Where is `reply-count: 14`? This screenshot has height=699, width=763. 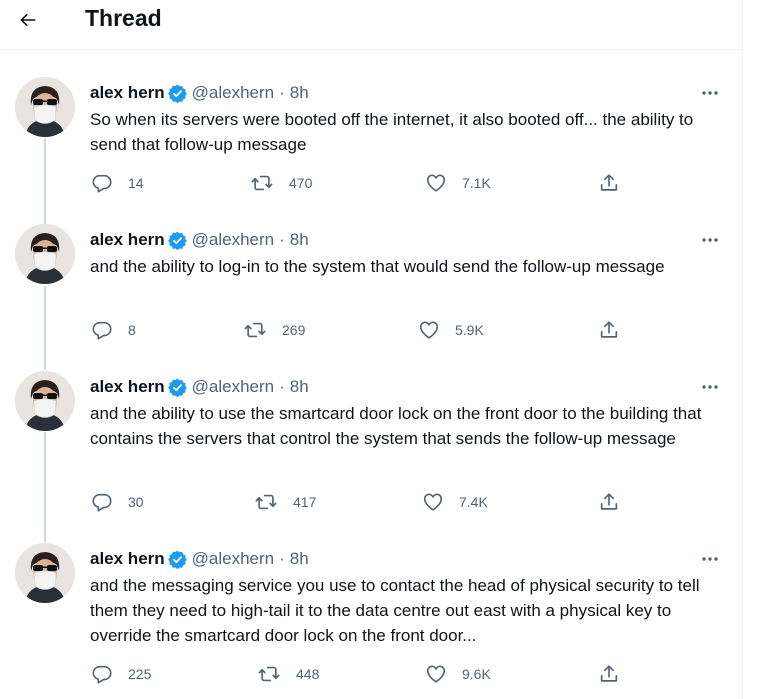
reply-count: 14 is located at coordinates (136, 183).